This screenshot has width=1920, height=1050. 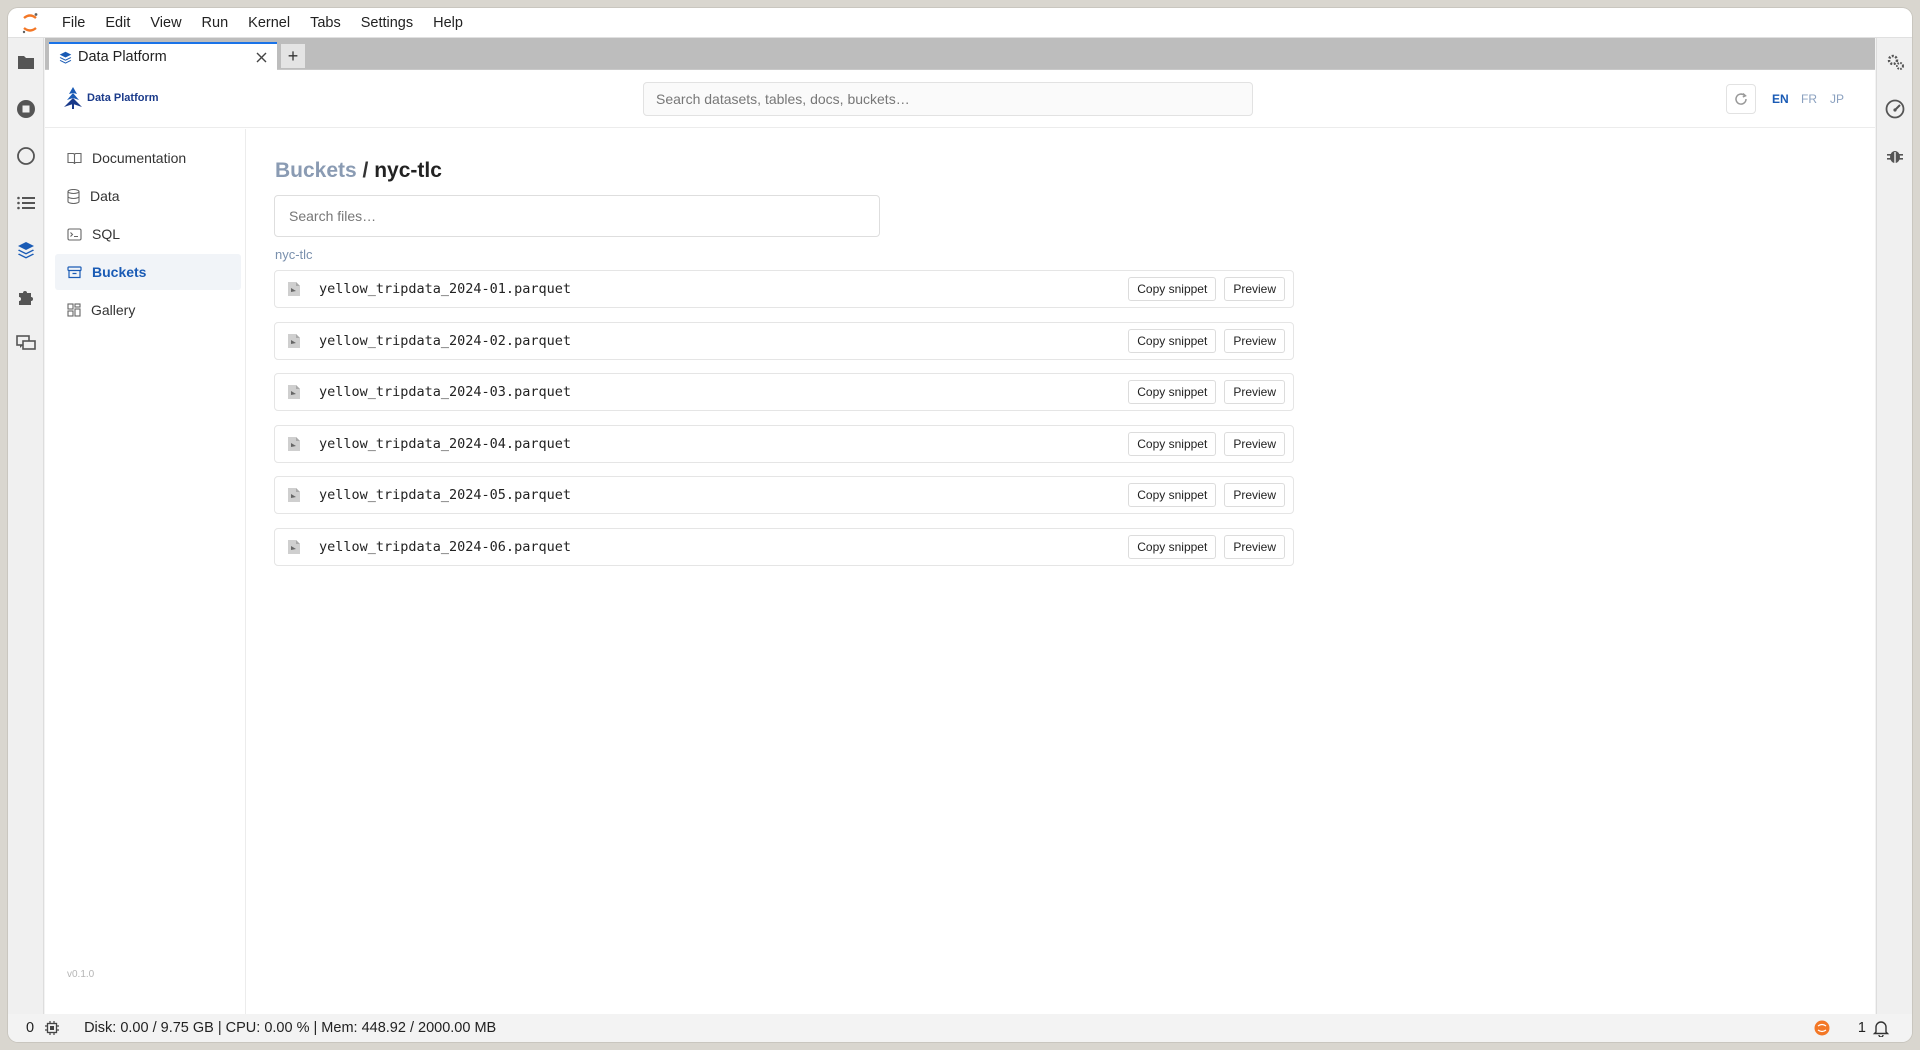 What do you see at coordinates (261, 57) in the screenshot?
I see `close-icon` at bounding box center [261, 57].